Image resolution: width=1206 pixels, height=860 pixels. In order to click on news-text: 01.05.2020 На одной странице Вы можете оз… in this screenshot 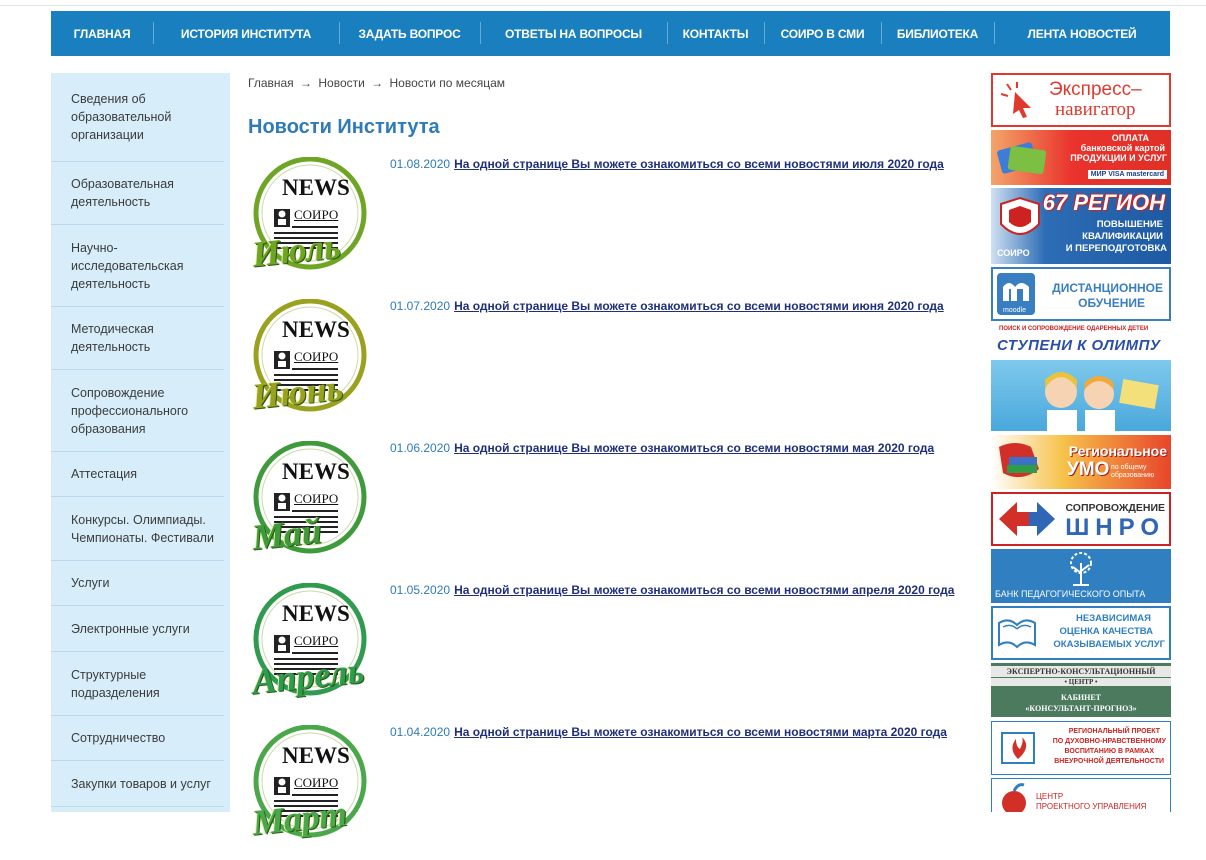, I will do `click(672, 590)`.